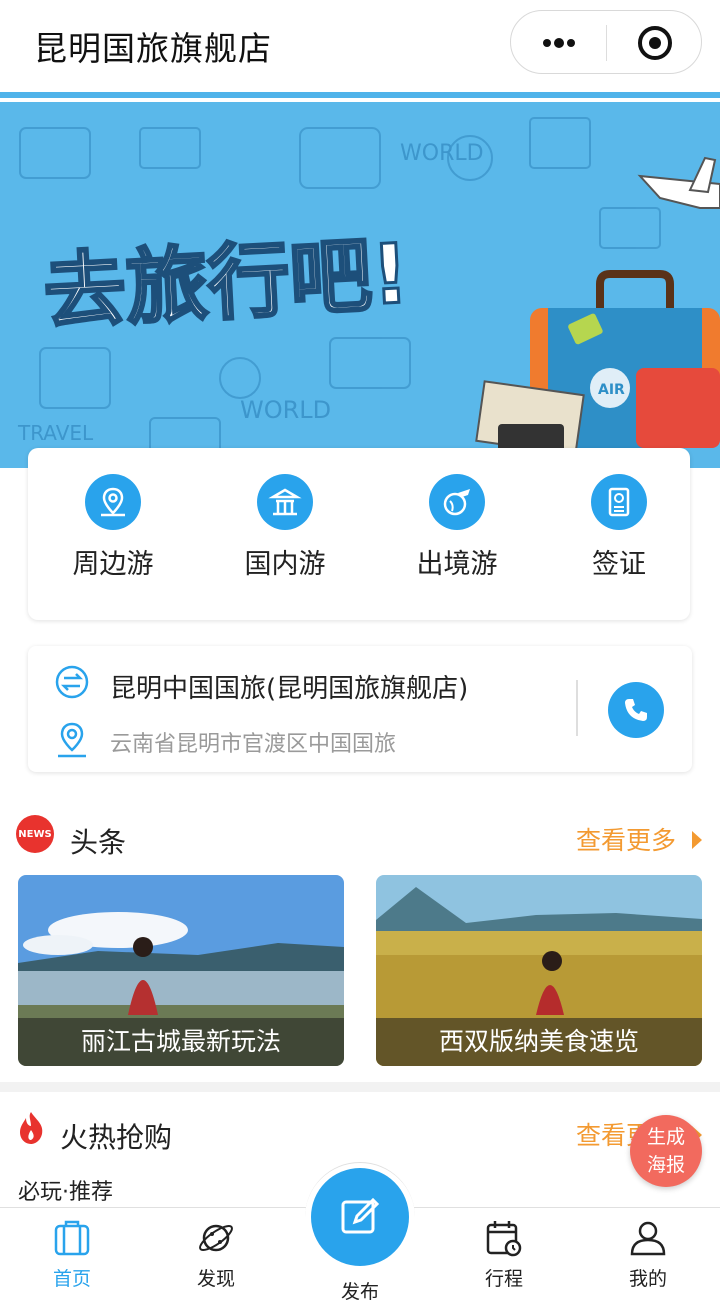  I want to click on tab-publish, so click(360, 1217).